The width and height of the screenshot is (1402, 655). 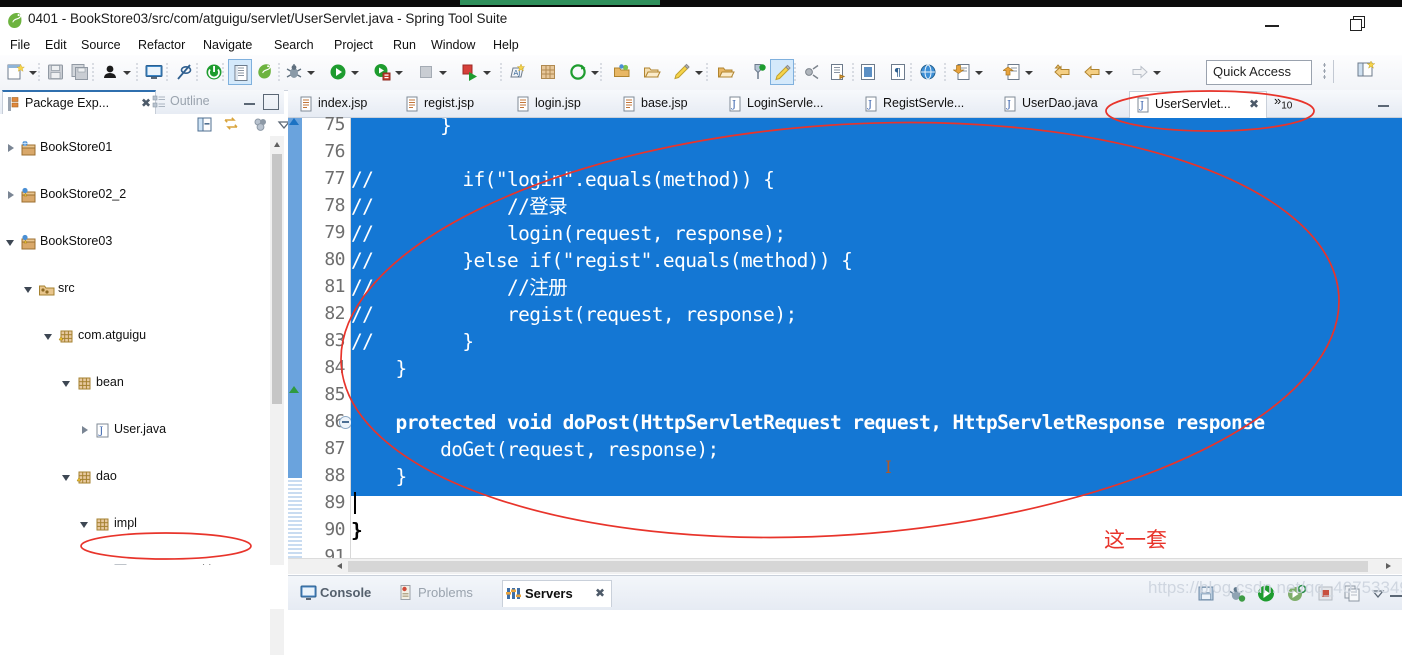 What do you see at coordinates (782, 72) in the screenshot?
I see `annotate-icon` at bounding box center [782, 72].